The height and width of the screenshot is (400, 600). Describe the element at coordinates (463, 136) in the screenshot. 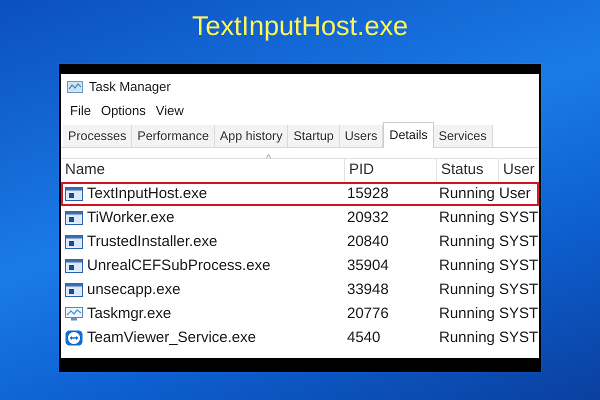

I see `tab: Services` at that location.